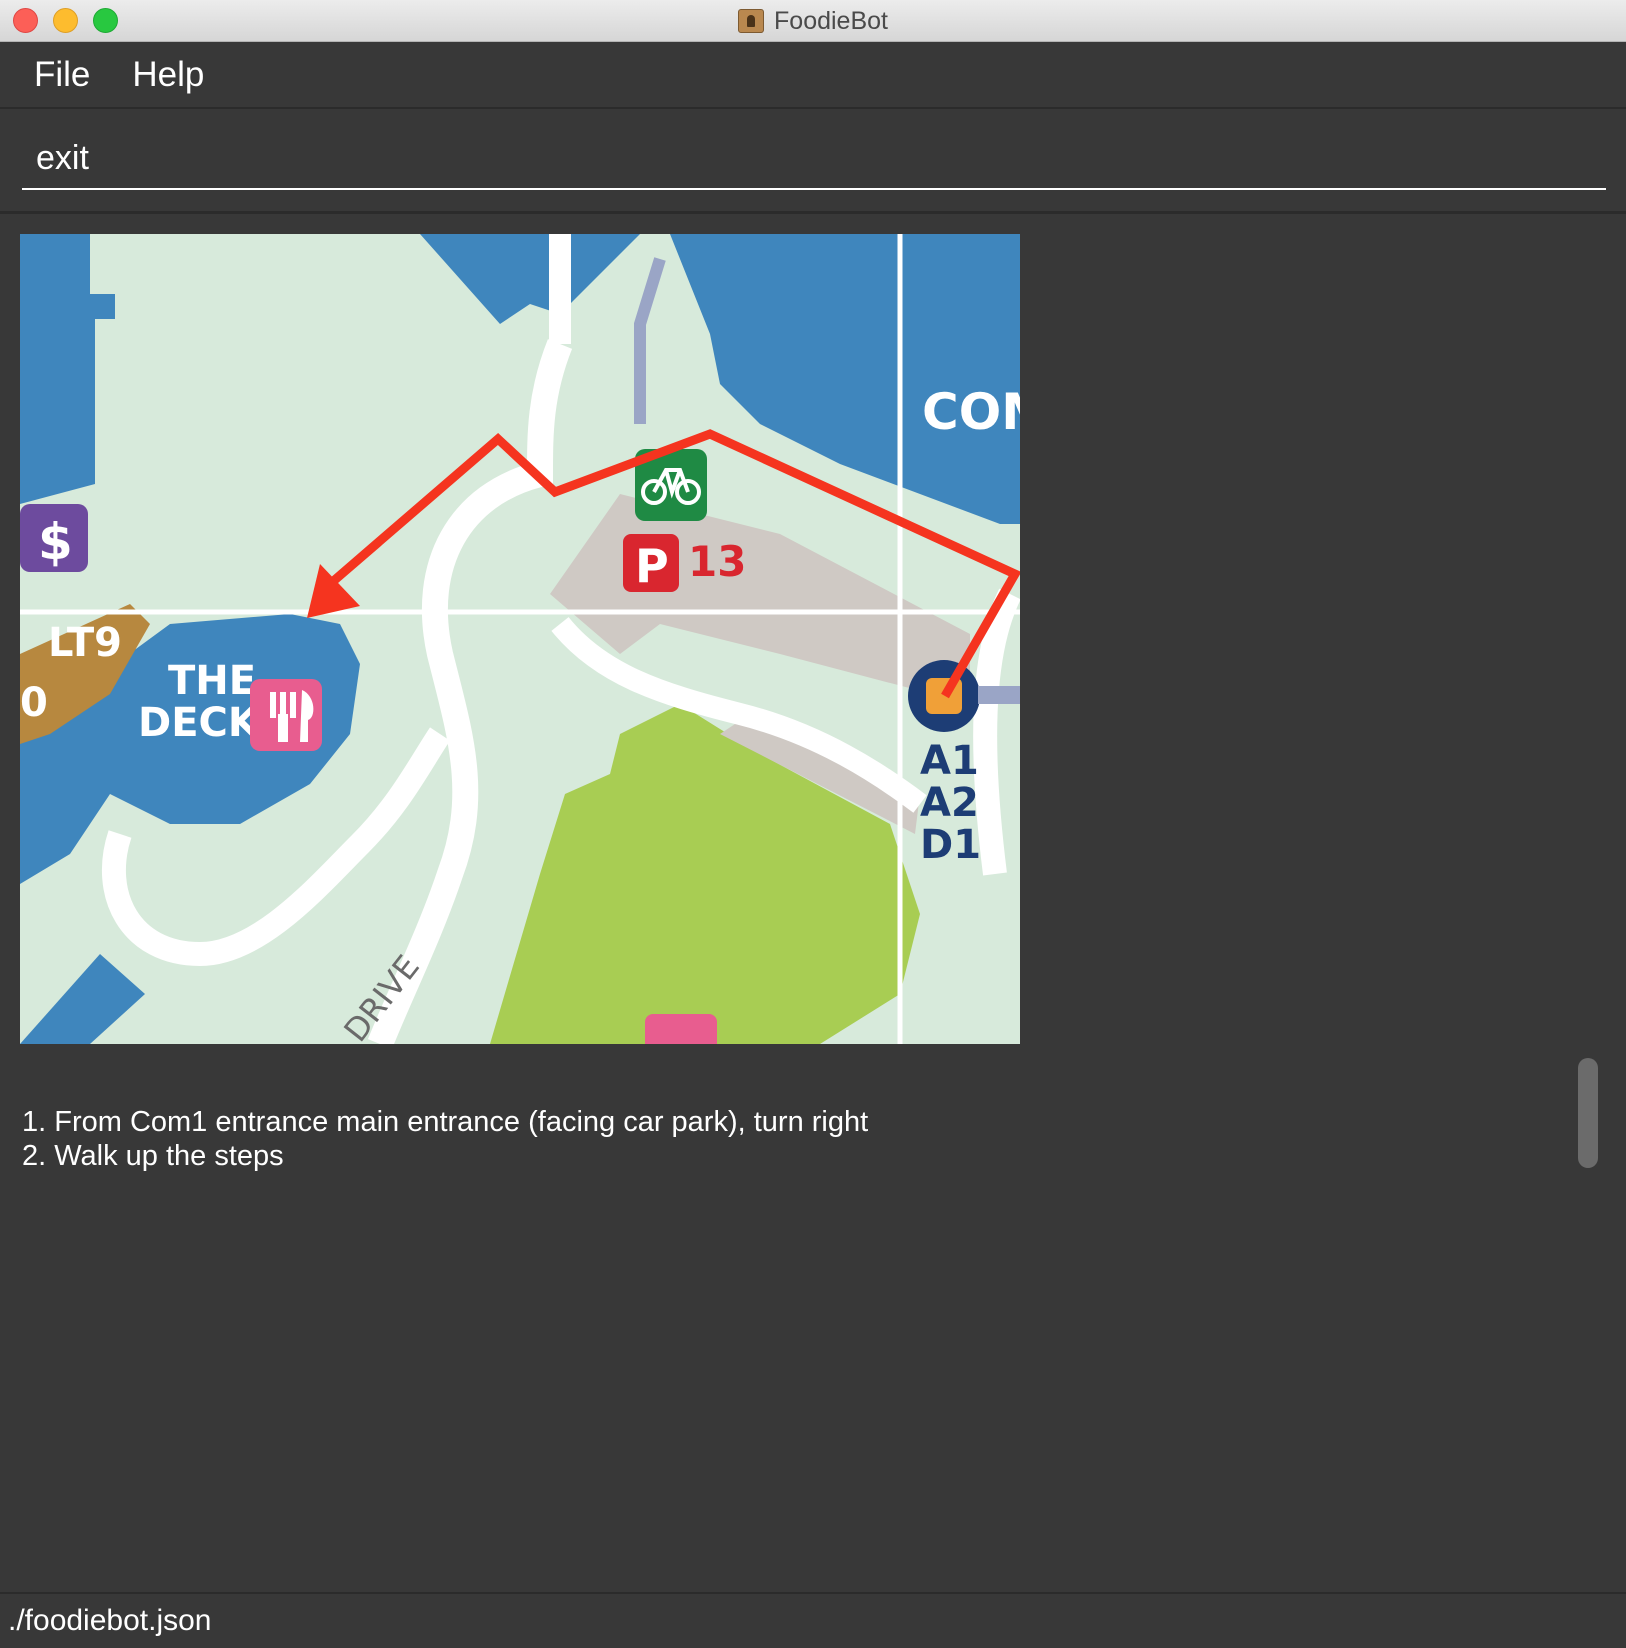 This screenshot has width=1626, height=1648. What do you see at coordinates (212, 681) in the screenshot?
I see `map-label-the: THE` at bounding box center [212, 681].